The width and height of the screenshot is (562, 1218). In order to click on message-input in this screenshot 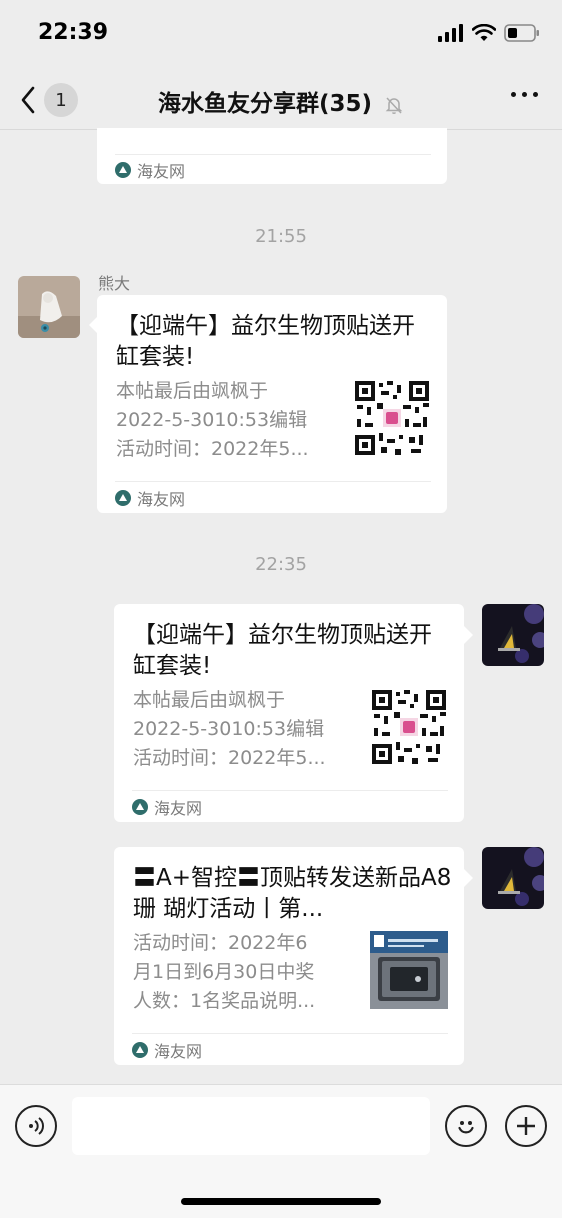, I will do `click(251, 1126)`.